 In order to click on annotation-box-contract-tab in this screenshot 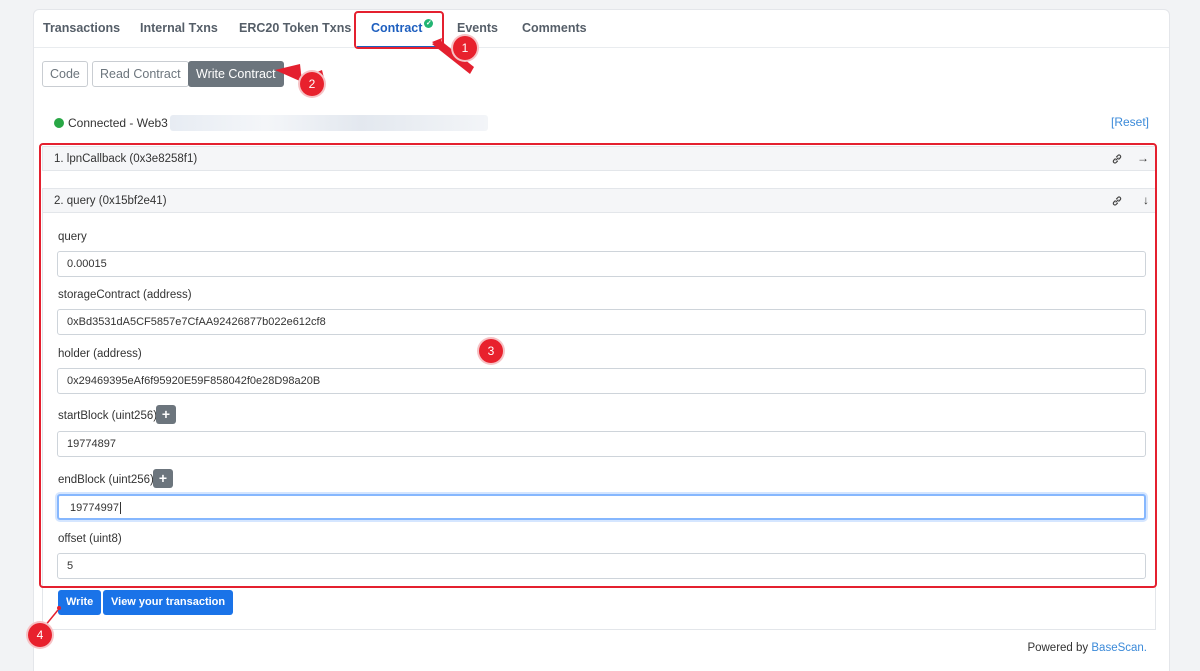, I will do `click(399, 30)`.